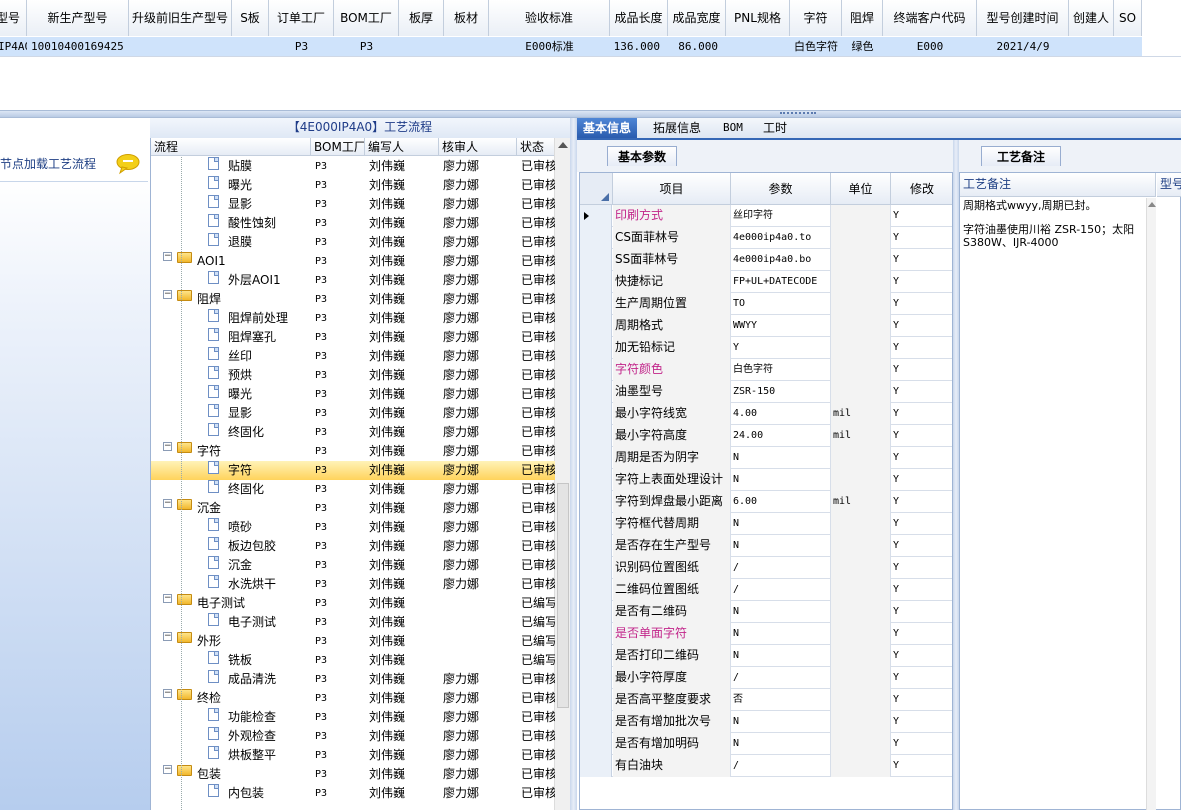 The height and width of the screenshot is (810, 1181). What do you see at coordinates (1021, 156) in the screenshot?
I see `tab-process-remarks: 工艺备注` at bounding box center [1021, 156].